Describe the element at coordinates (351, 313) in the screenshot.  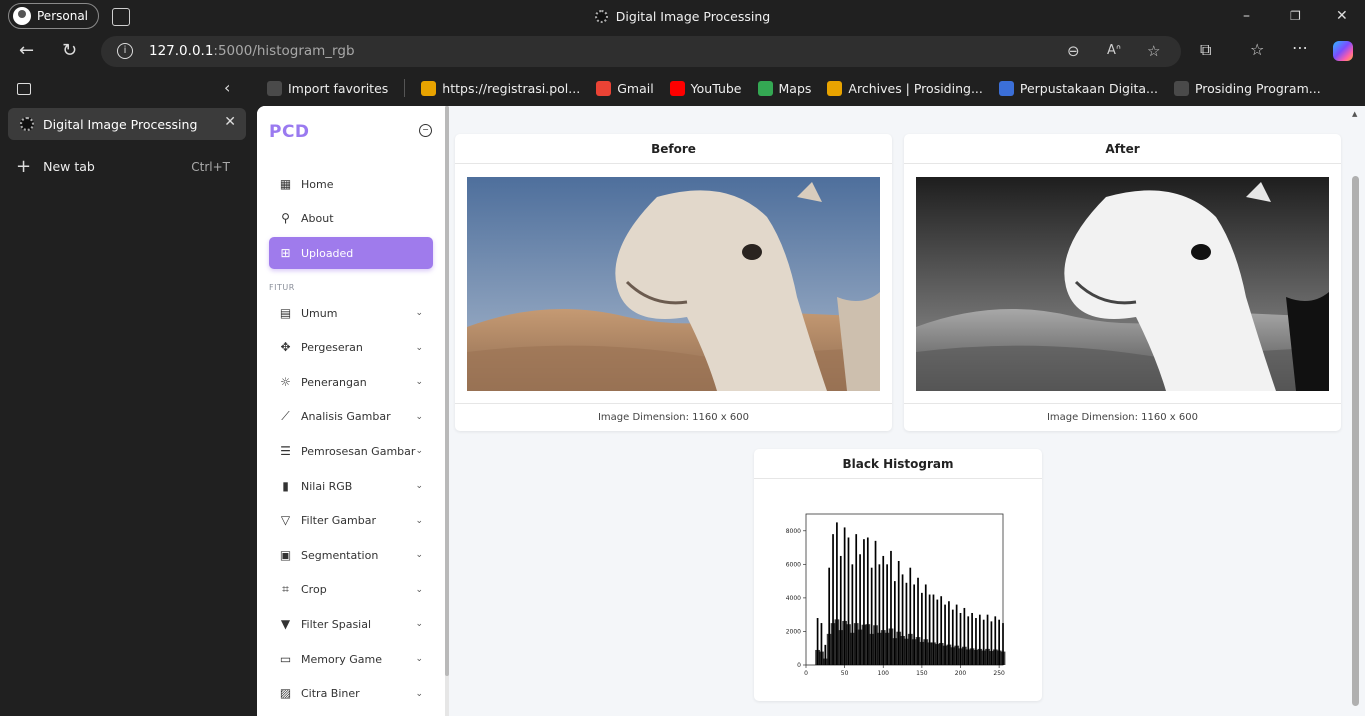
I see `sidebar-item-umum: ▤ Umum ⌄` at that location.